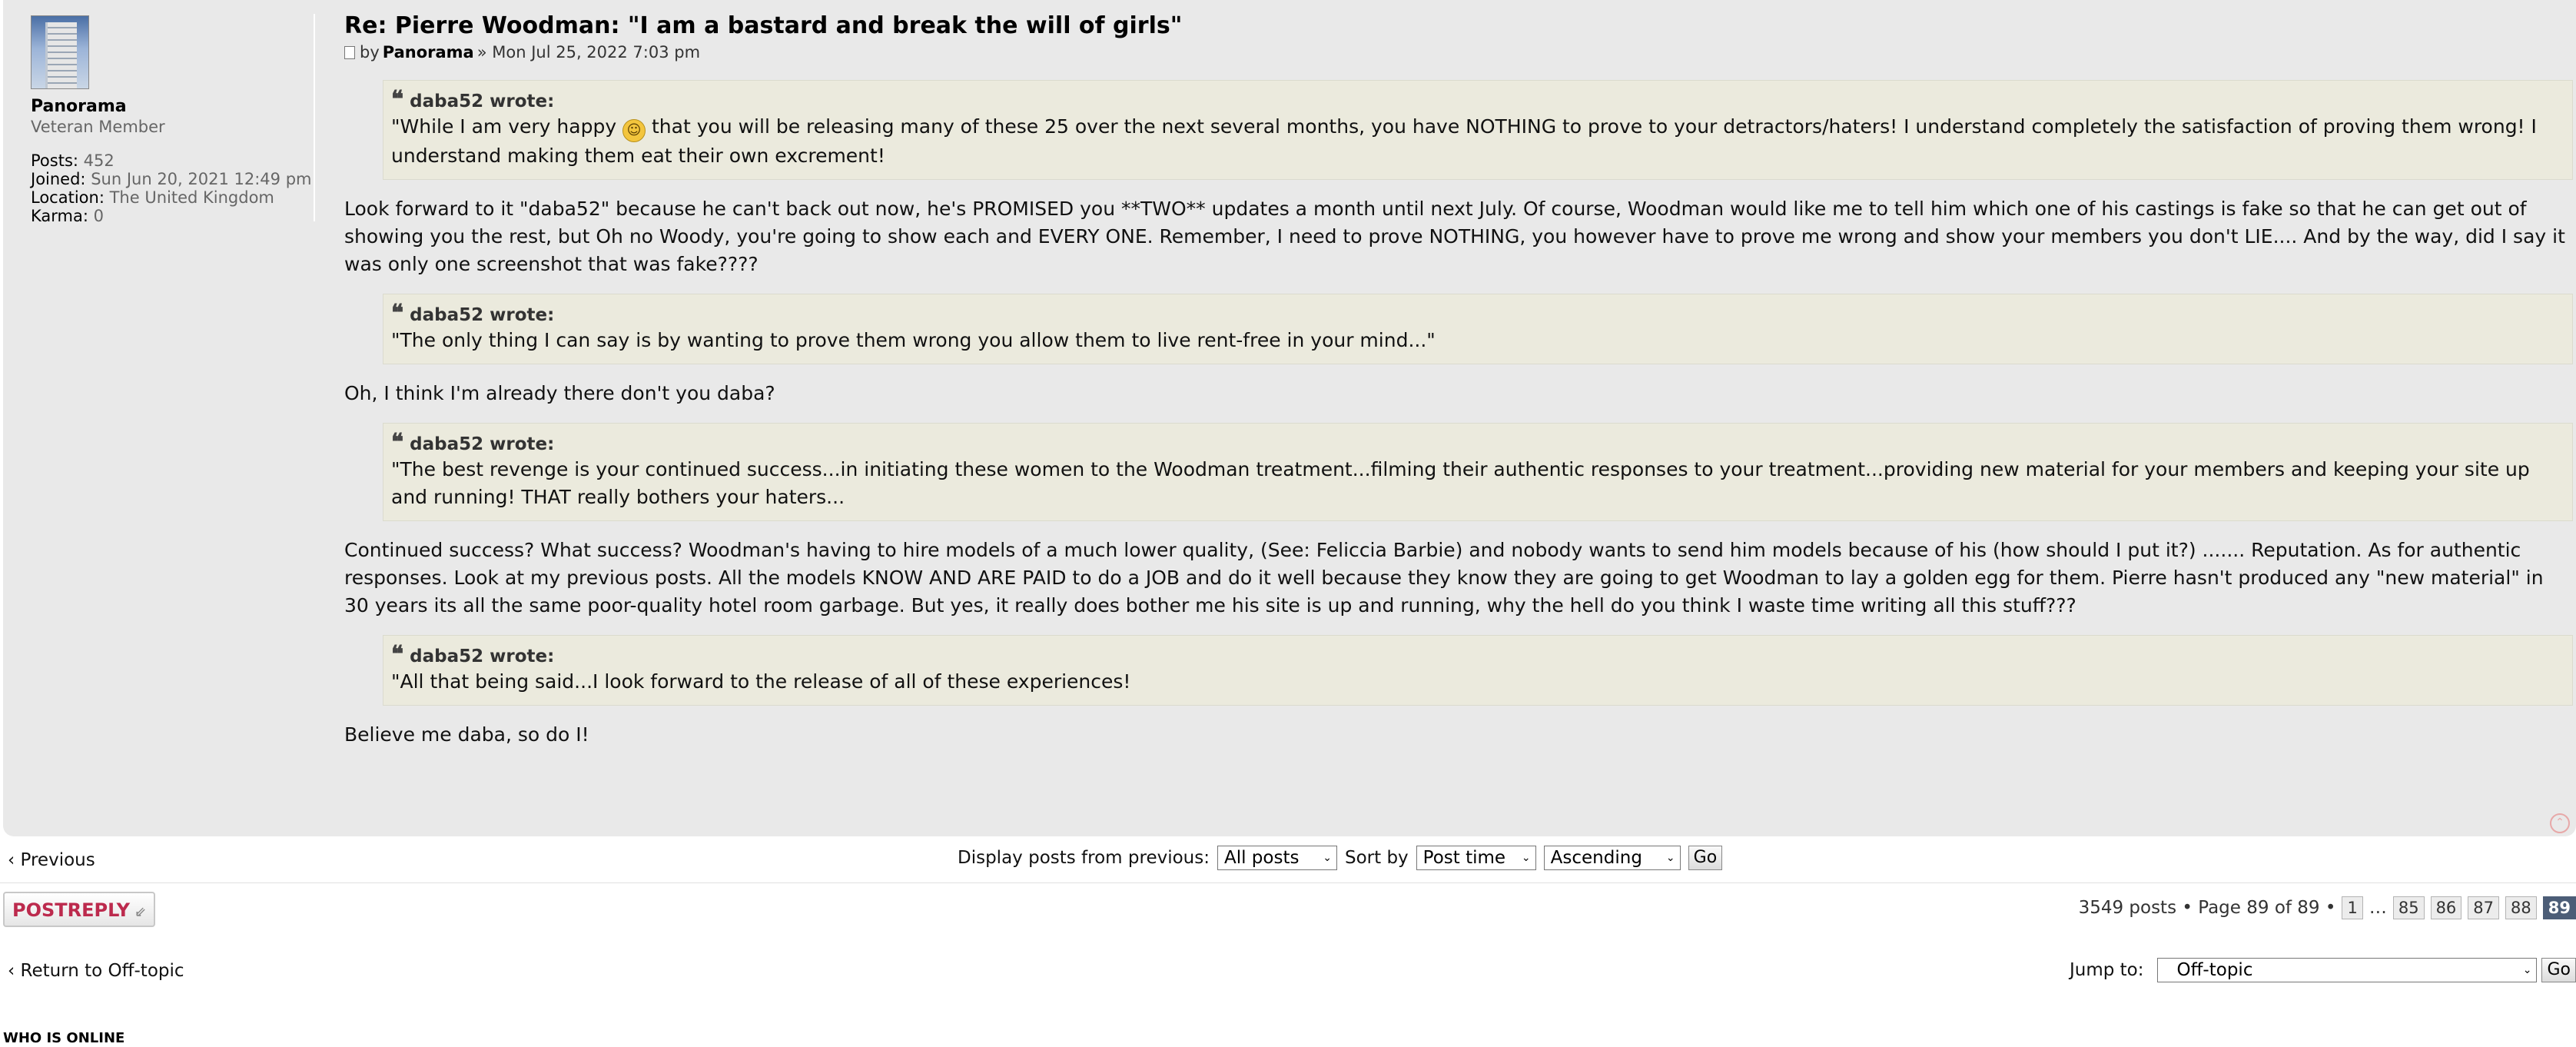 This screenshot has height=1047, width=2576. I want to click on stat-label: Posts:, so click(54, 160).